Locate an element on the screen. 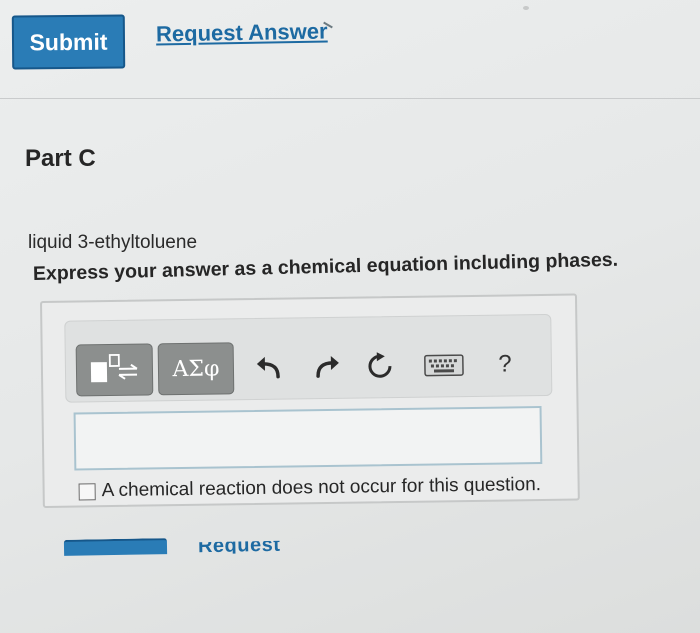 The image size is (700, 633). no-reaction-checkbox is located at coordinates (87, 491).